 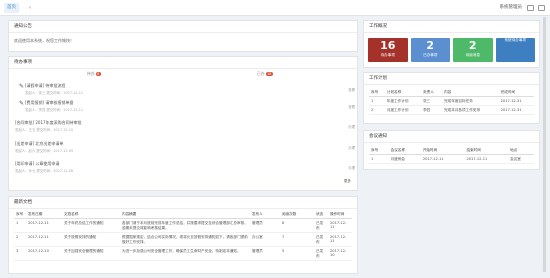 I want to click on task-title: [费用报销] 请审核报销单据, so click(x=49, y=102).